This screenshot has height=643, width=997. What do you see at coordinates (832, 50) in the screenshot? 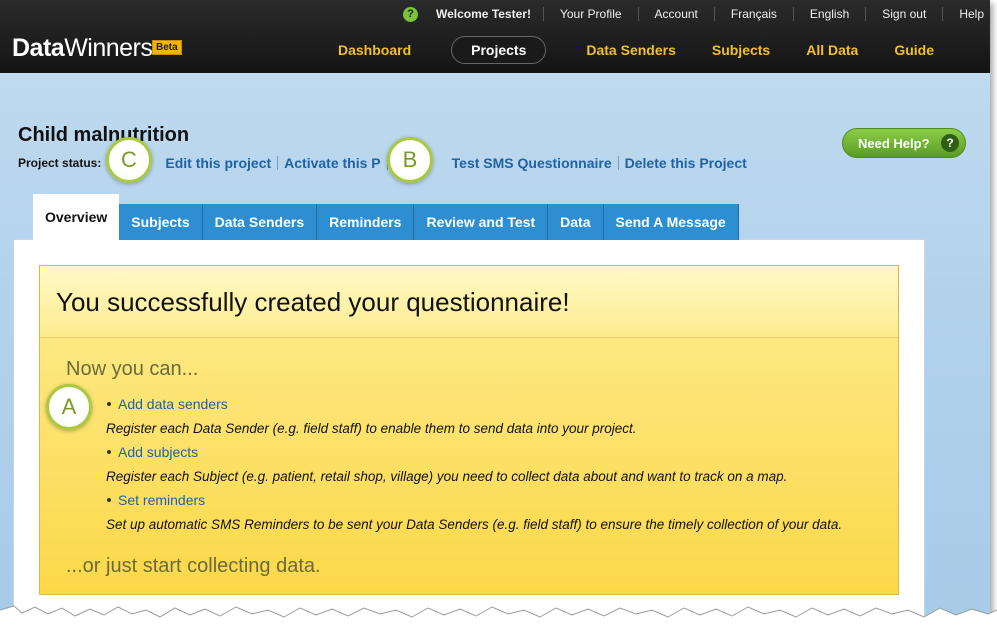
I see `nav-all-data: All Data` at bounding box center [832, 50].